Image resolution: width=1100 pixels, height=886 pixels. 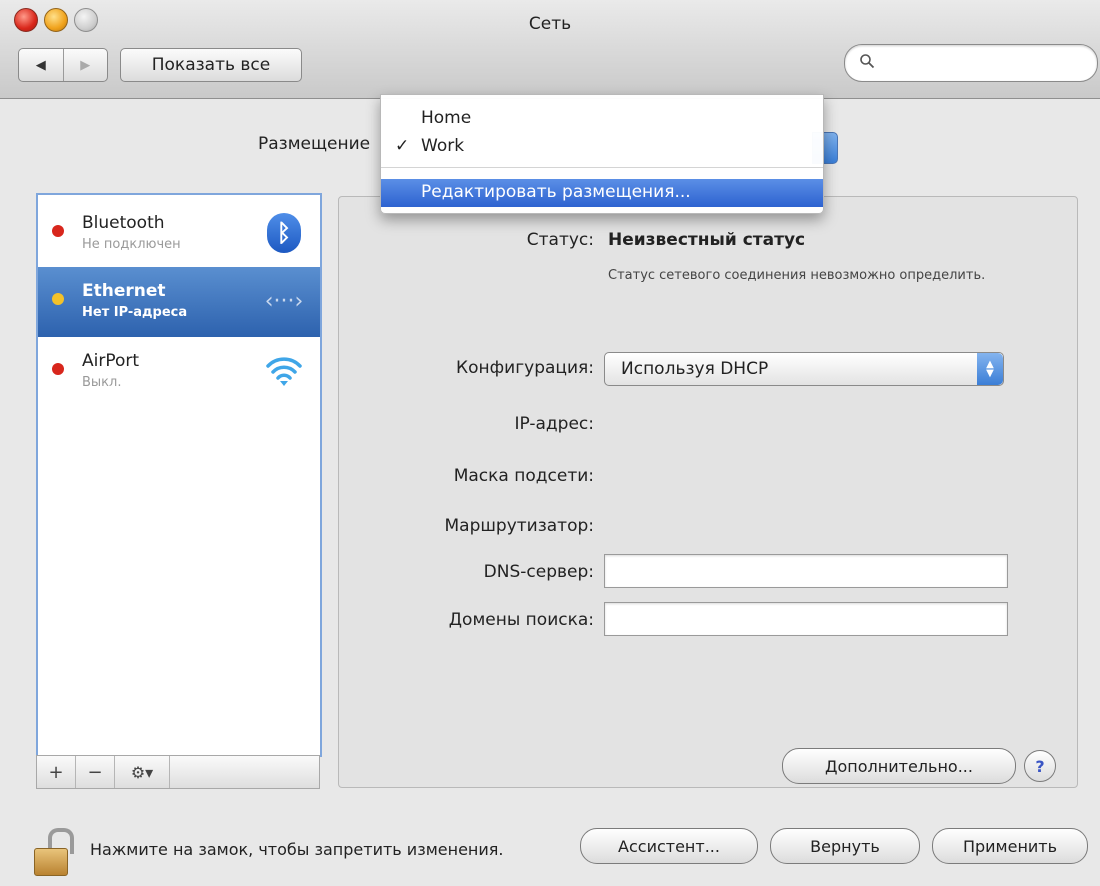 What do you see at coordinates (95, 772) in the screenshot?
I see `remove-service-button: −` at bounding box center [95, 772].